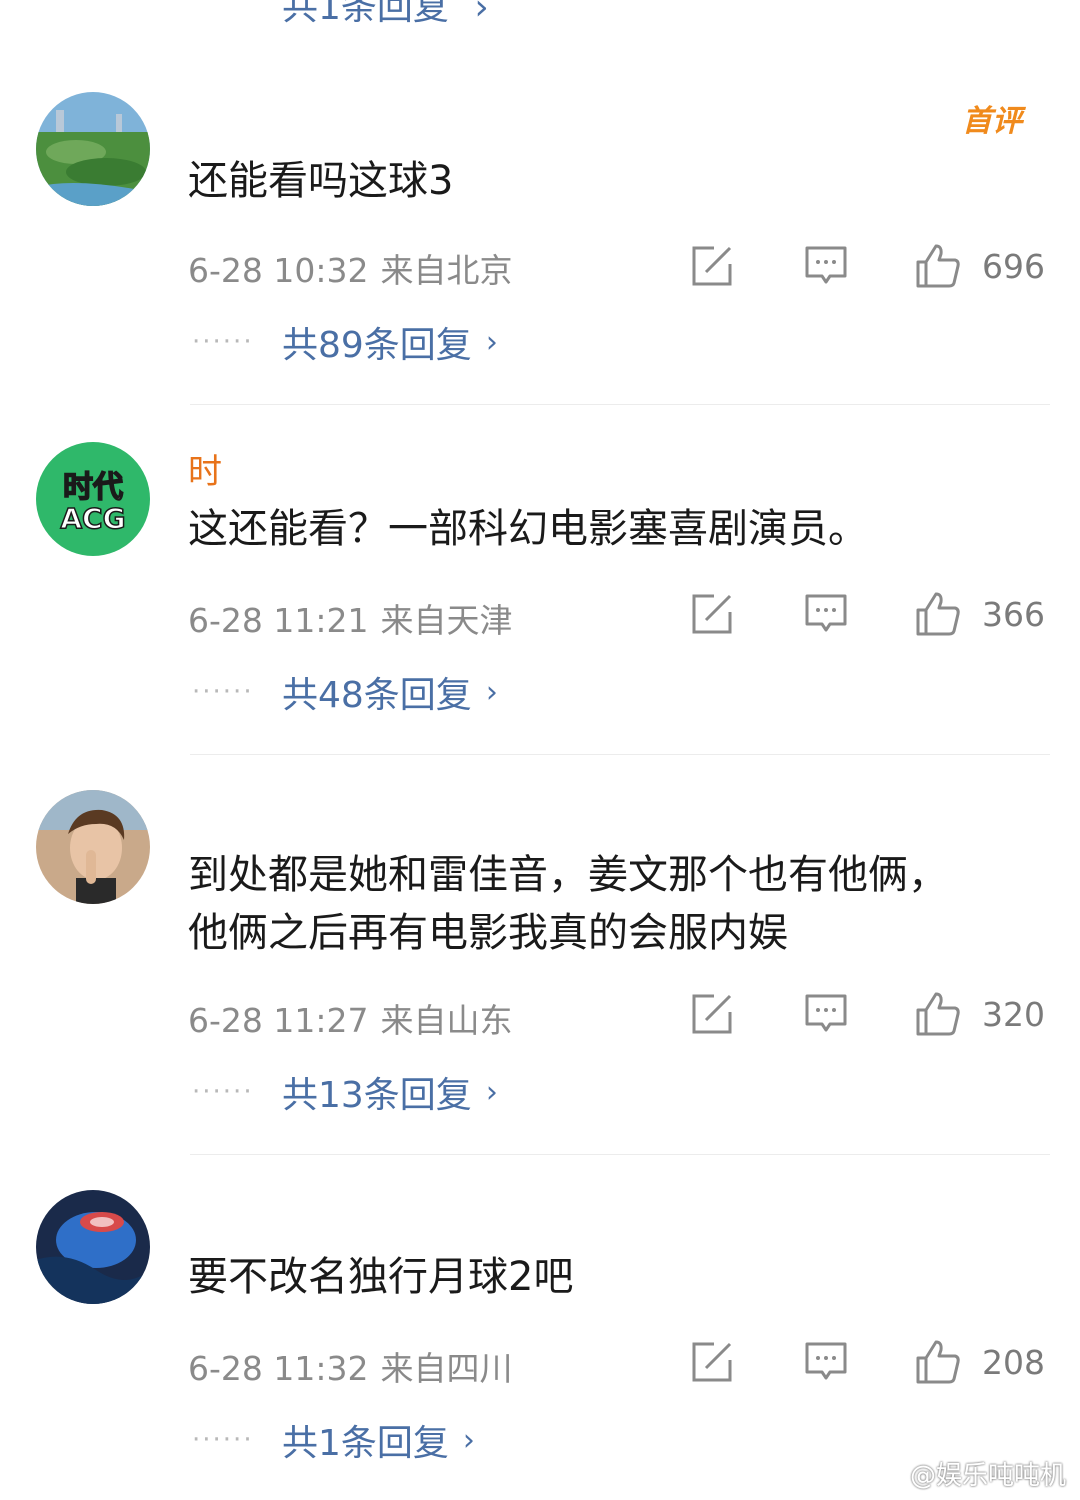  I want to click on weibo-logo-icon, so click(885, 1474).